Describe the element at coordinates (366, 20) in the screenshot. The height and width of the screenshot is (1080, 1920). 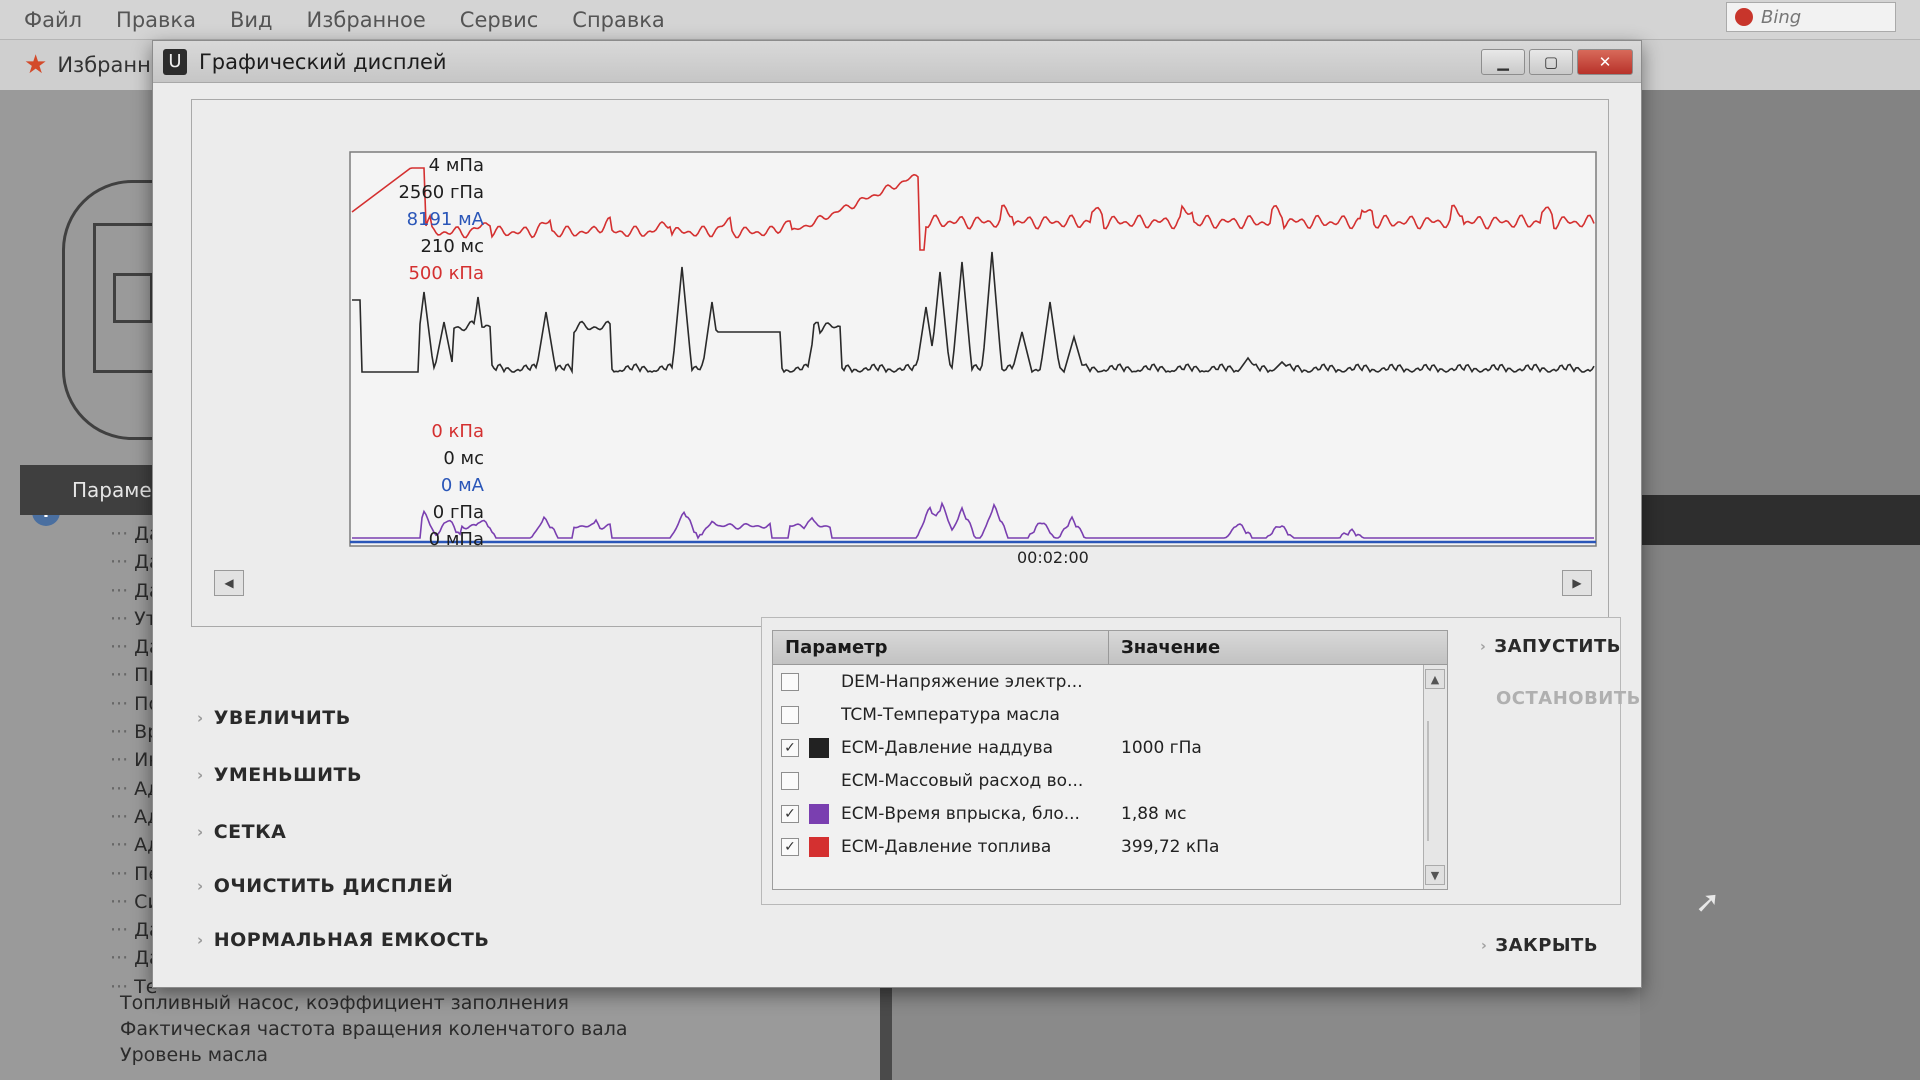
I see `menu-favorites: Избранное` at that location.